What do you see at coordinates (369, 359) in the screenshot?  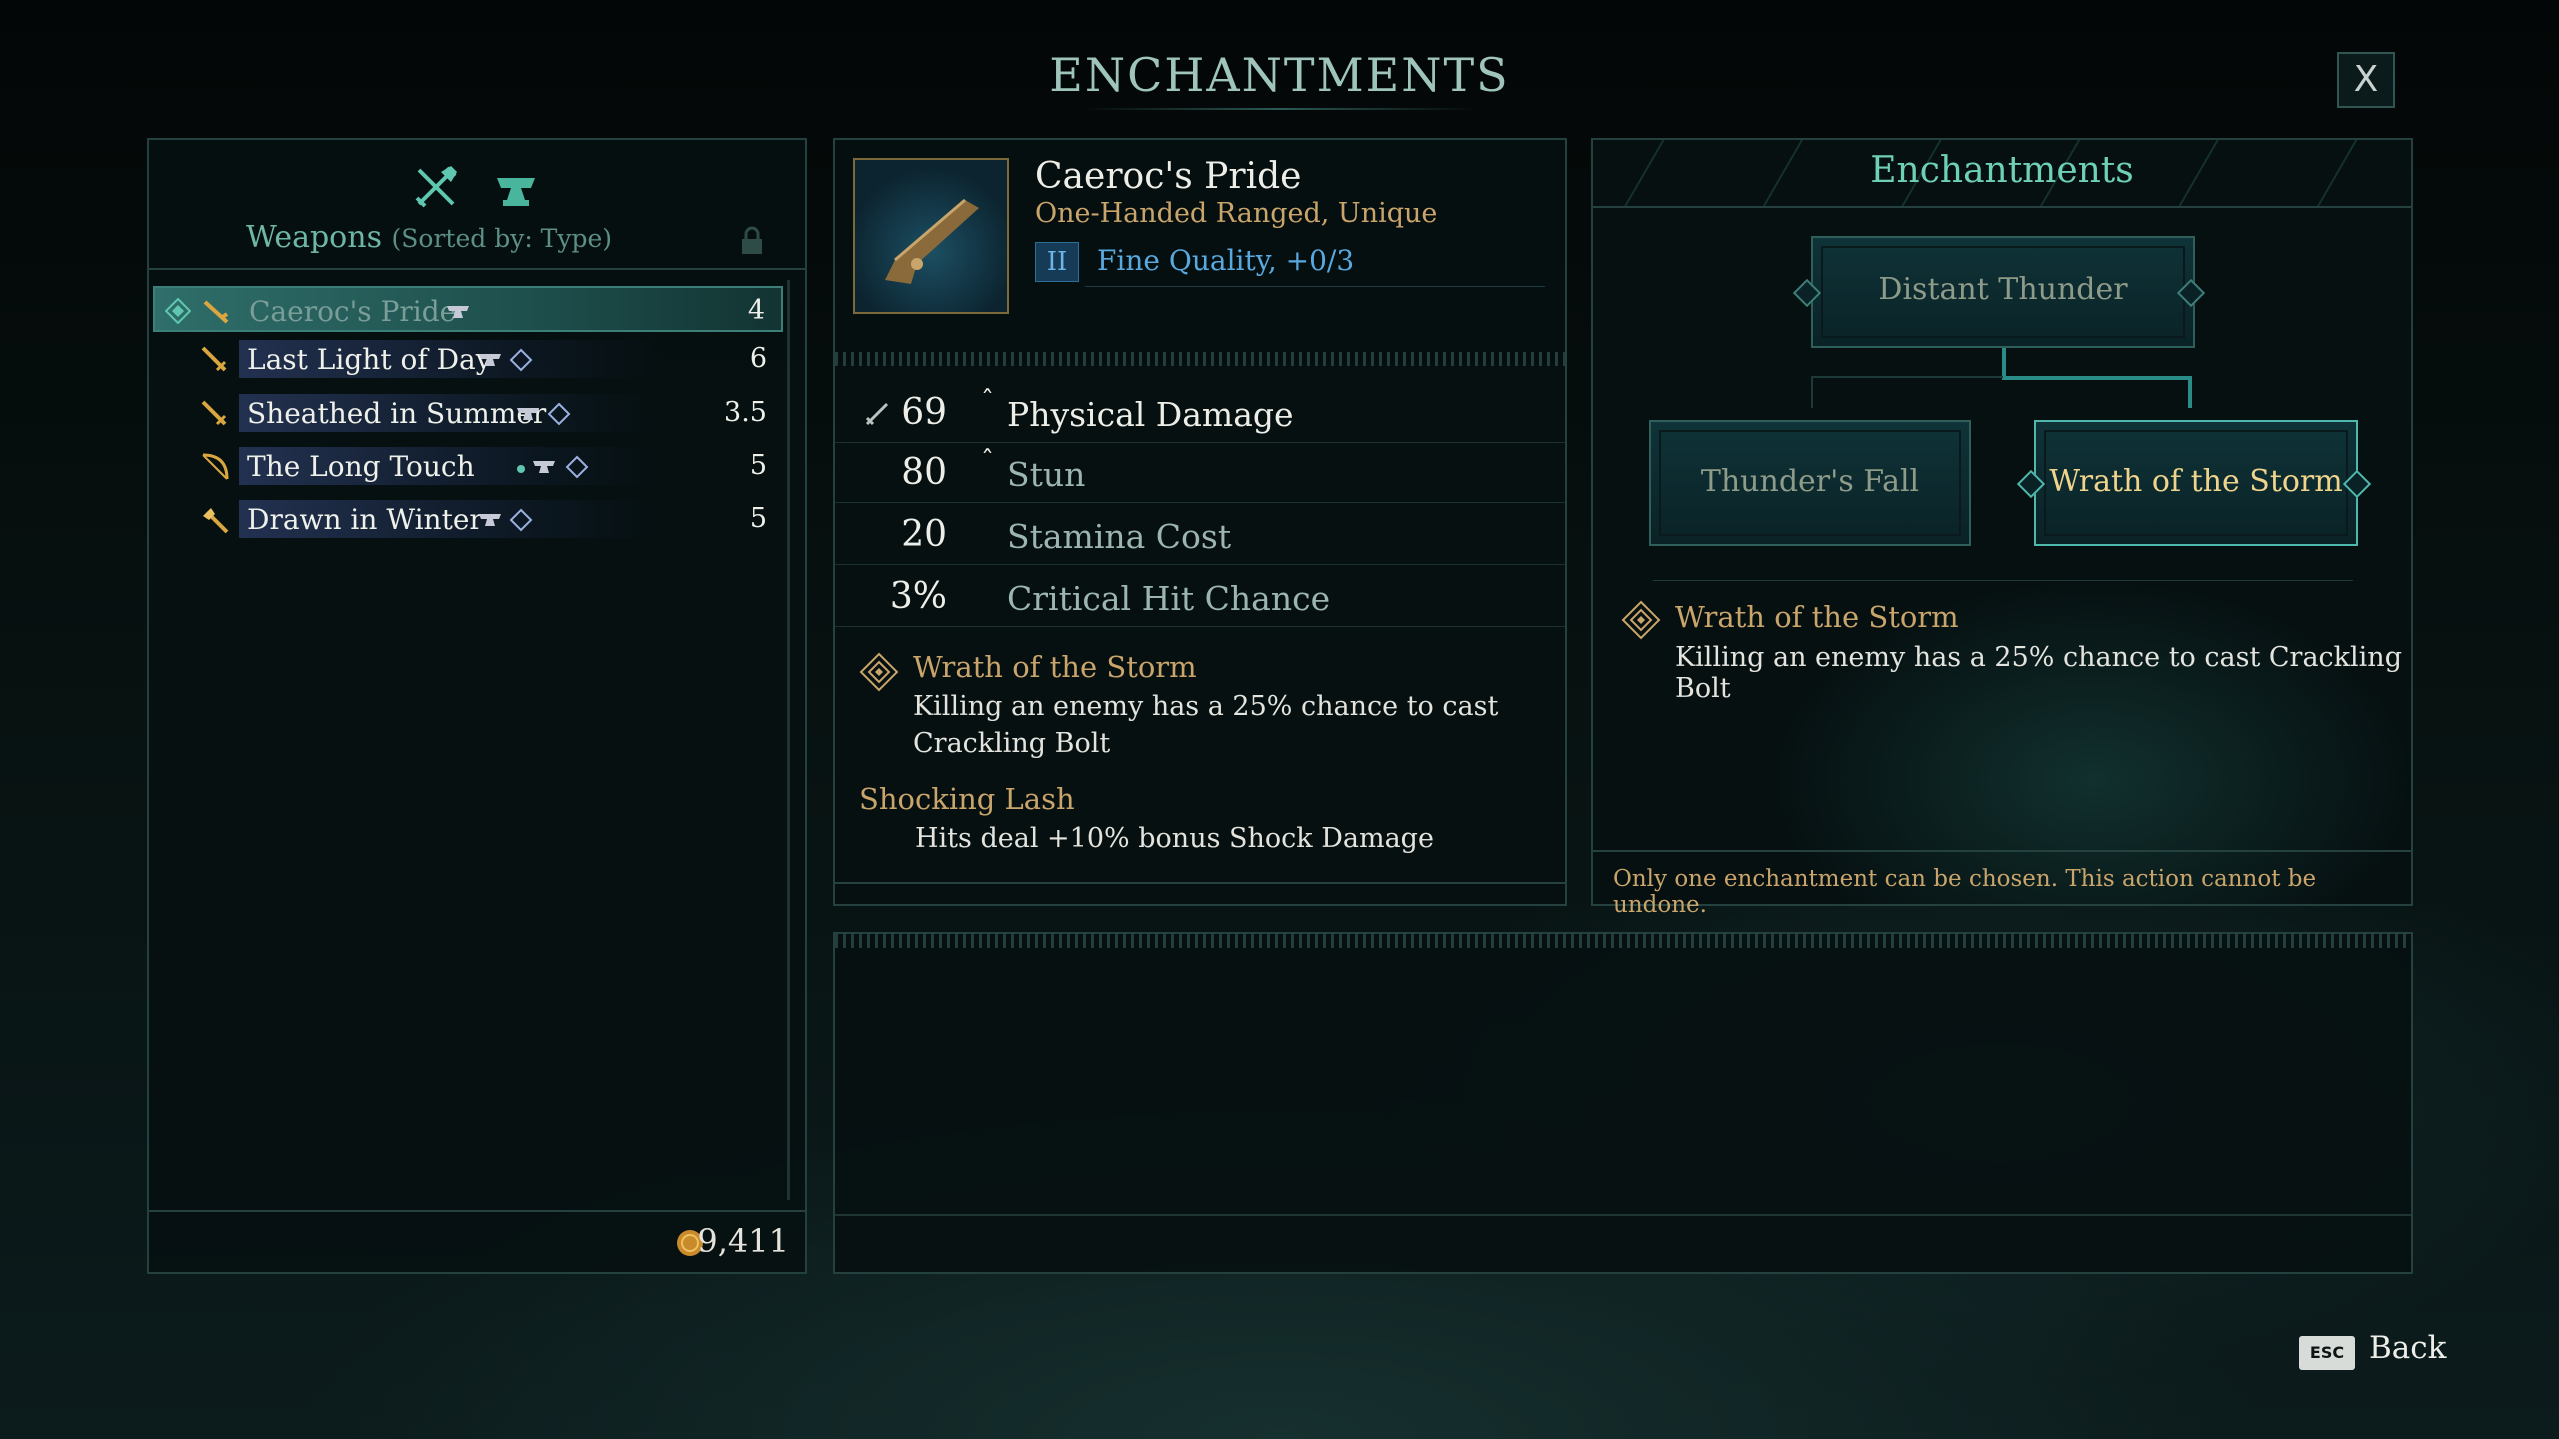 I see `list-item-name: Last Light of Day` at bounding box center [369, 359].